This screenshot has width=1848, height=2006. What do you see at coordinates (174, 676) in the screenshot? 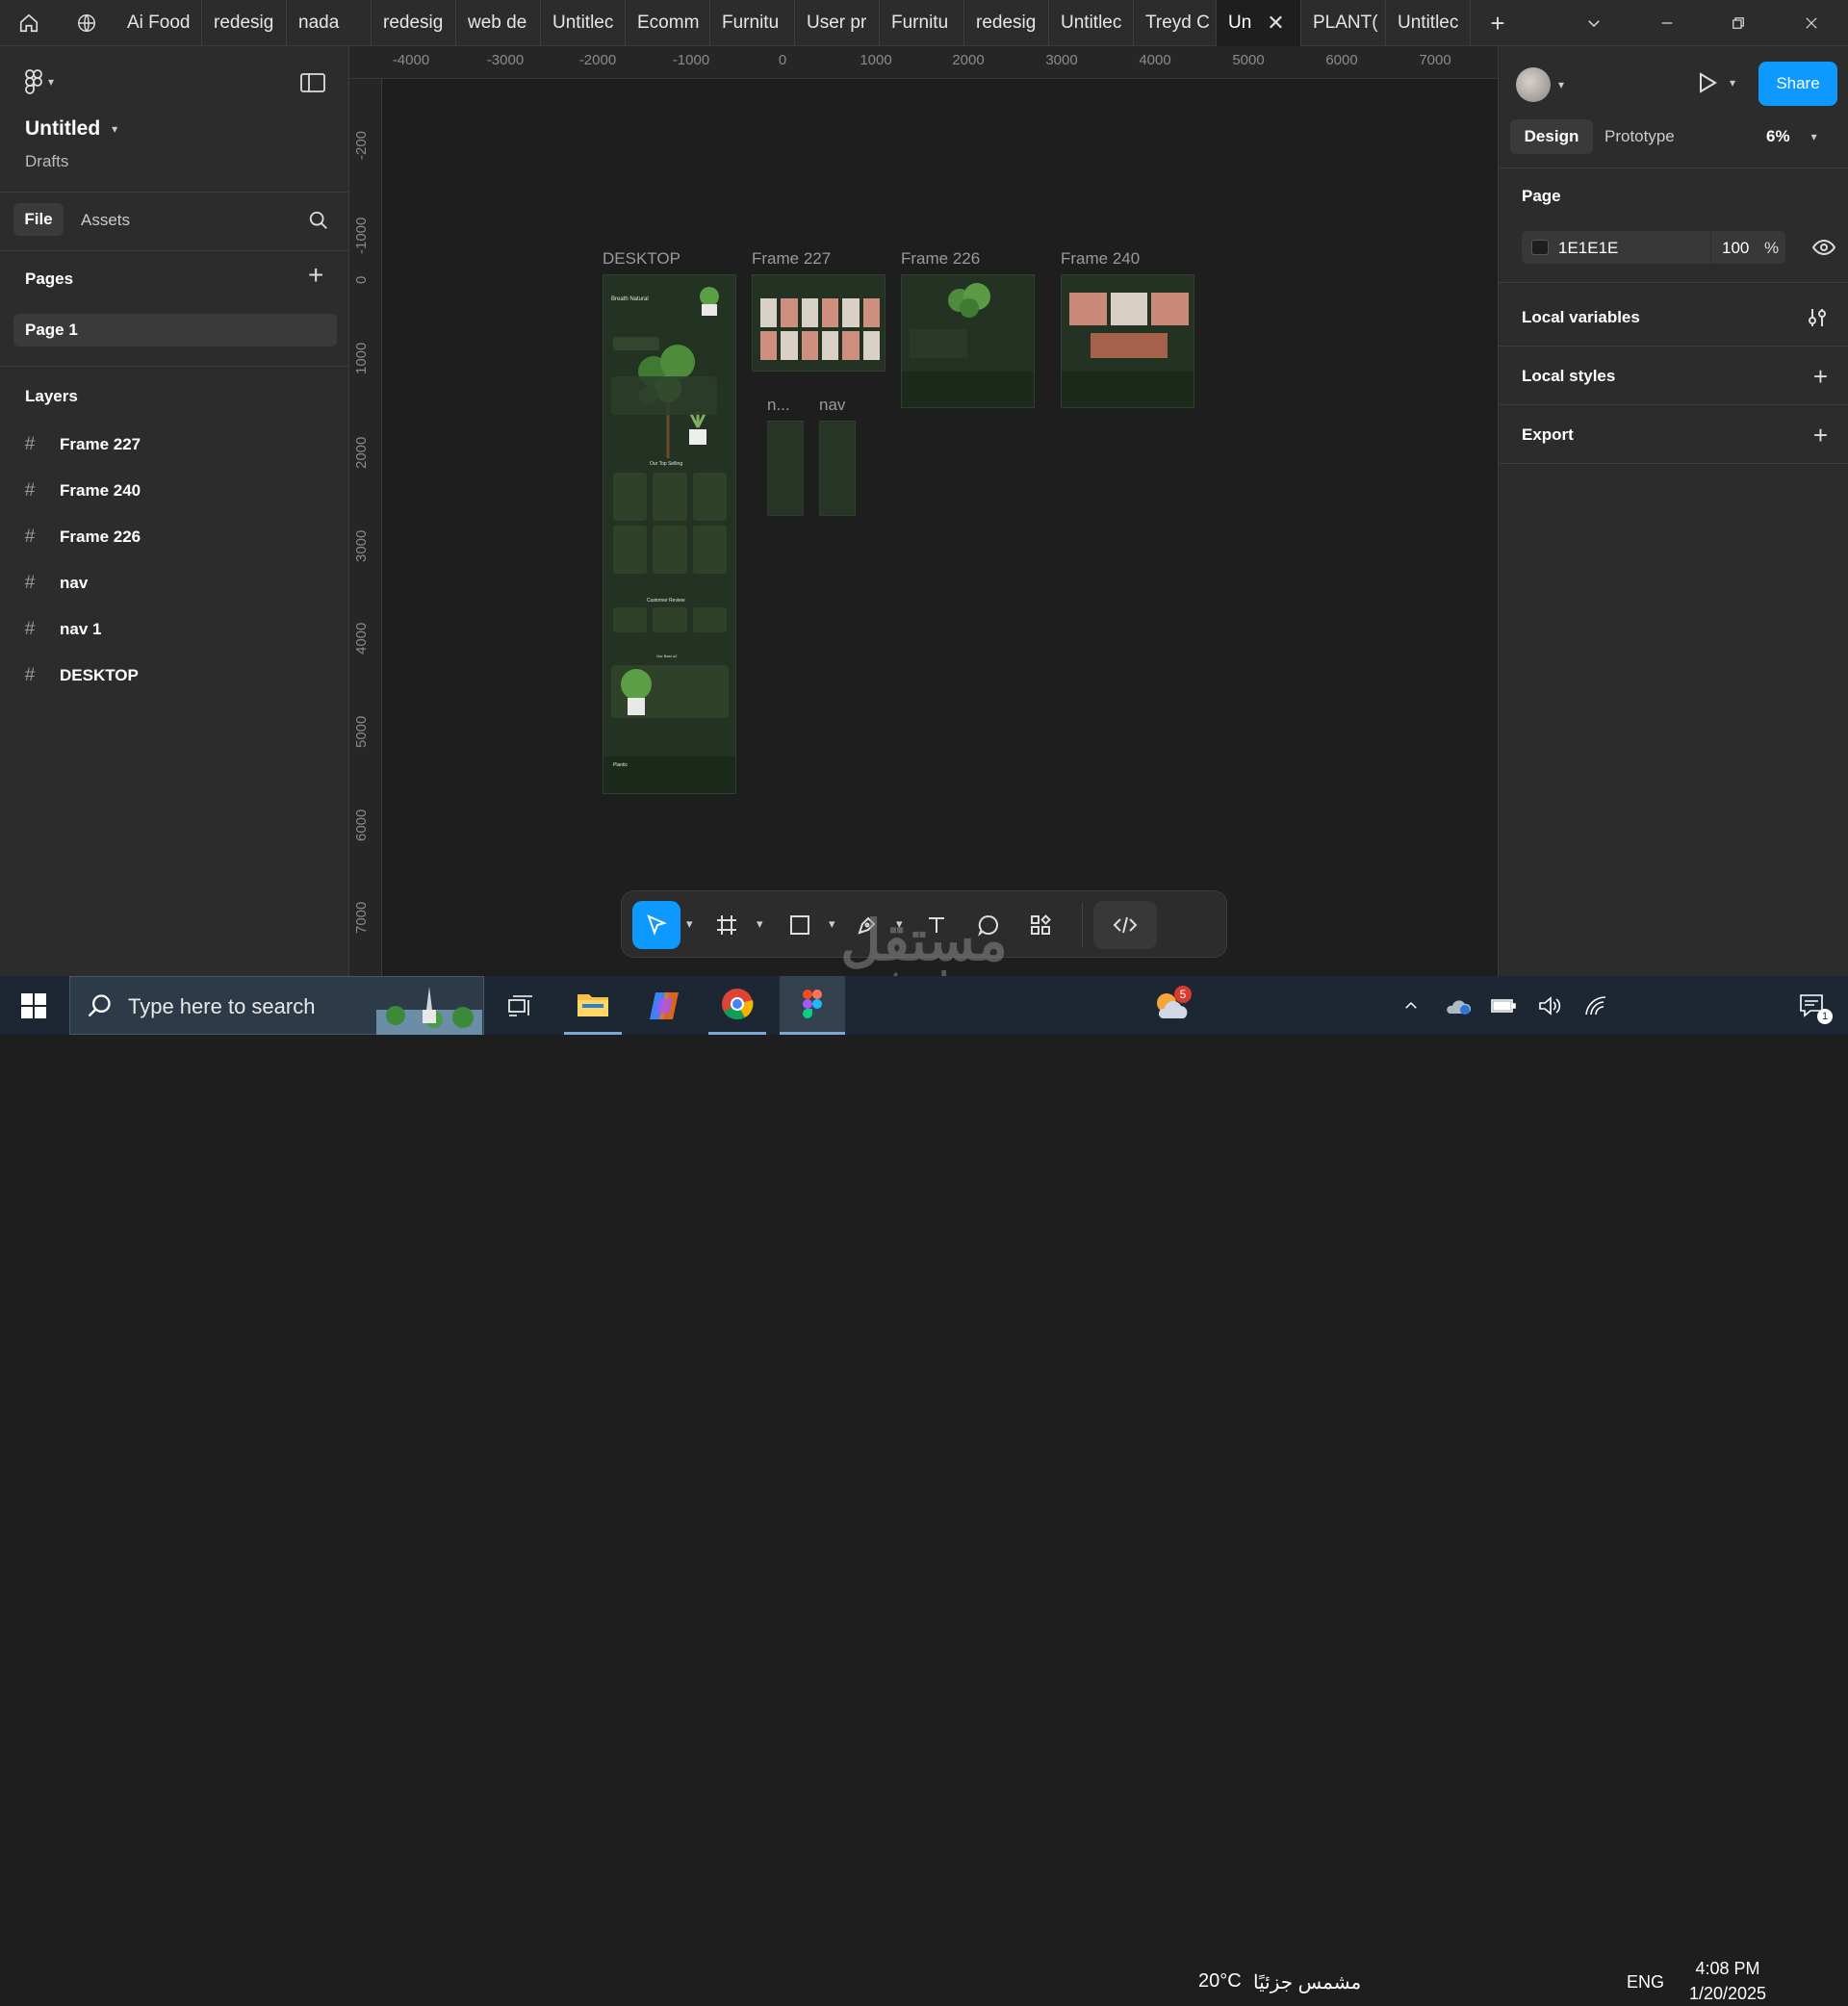
I see `layer-item: # DESKTOP` at bounding box center [174, 676].